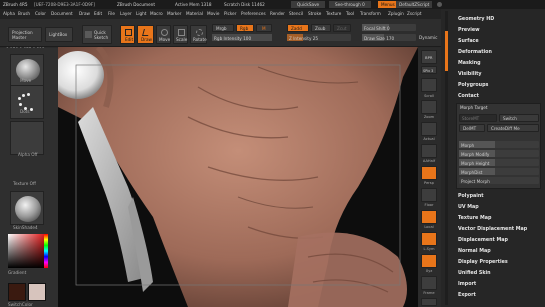 The height and width of the screenshot is (307, 545). Describe the element at coordinates (473, 85) in the screenshot. I see `tray-item-polygroups: Polygroups` at that location.